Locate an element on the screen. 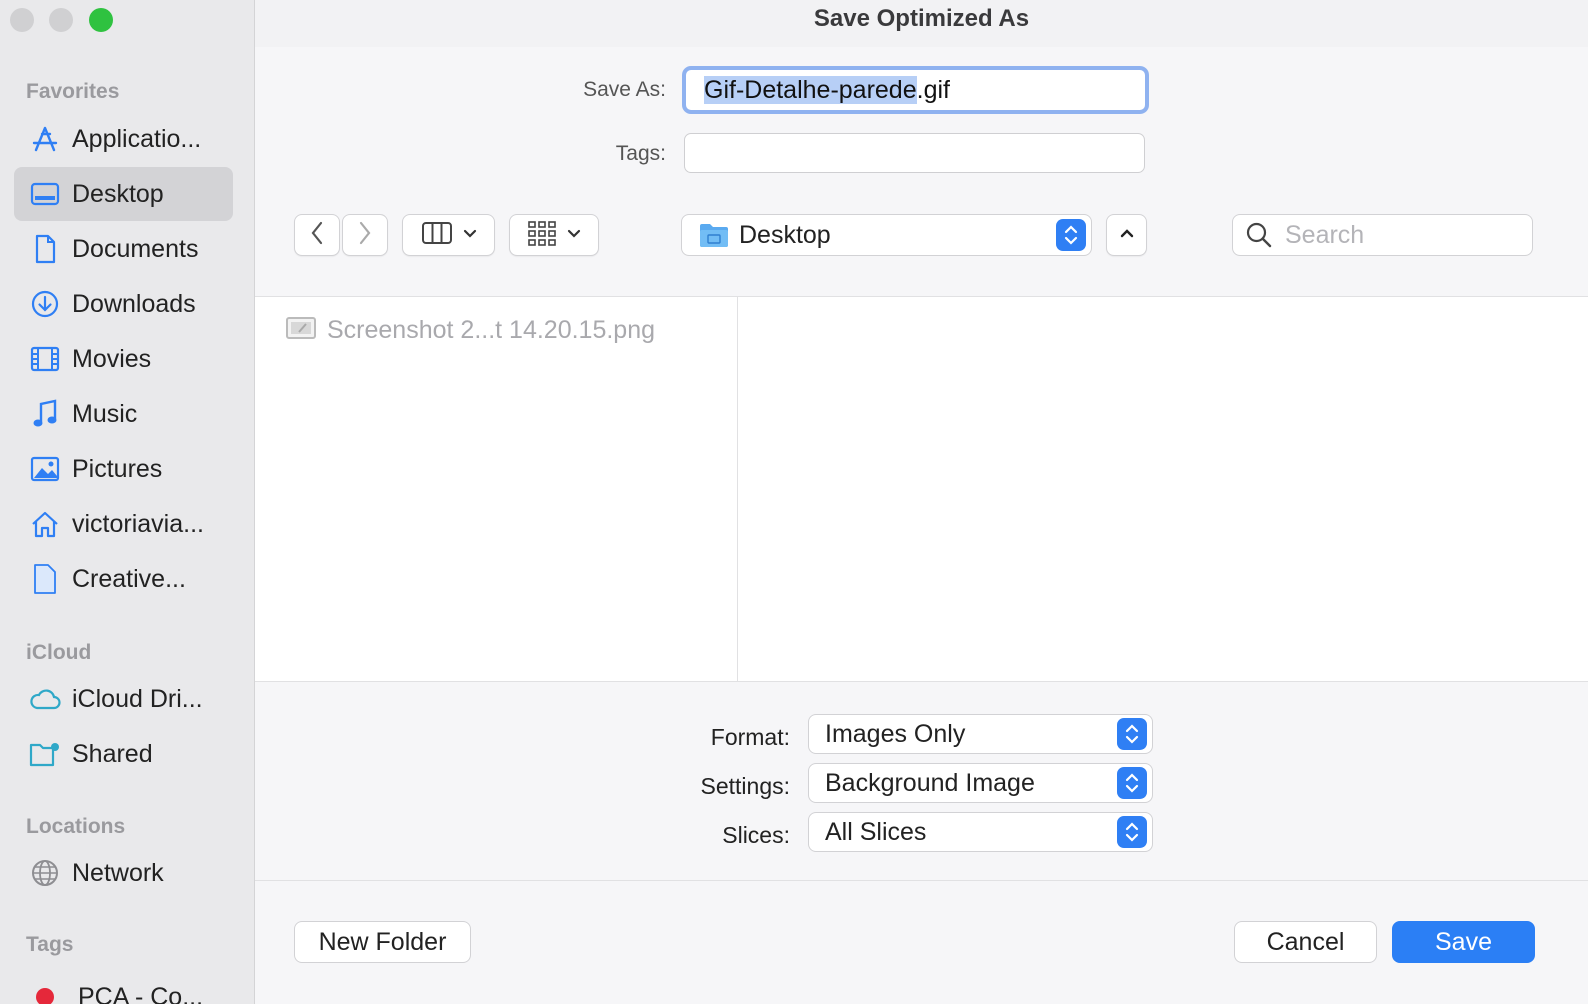  window-title: Save Optimized As is located at coordinates (921, 18).